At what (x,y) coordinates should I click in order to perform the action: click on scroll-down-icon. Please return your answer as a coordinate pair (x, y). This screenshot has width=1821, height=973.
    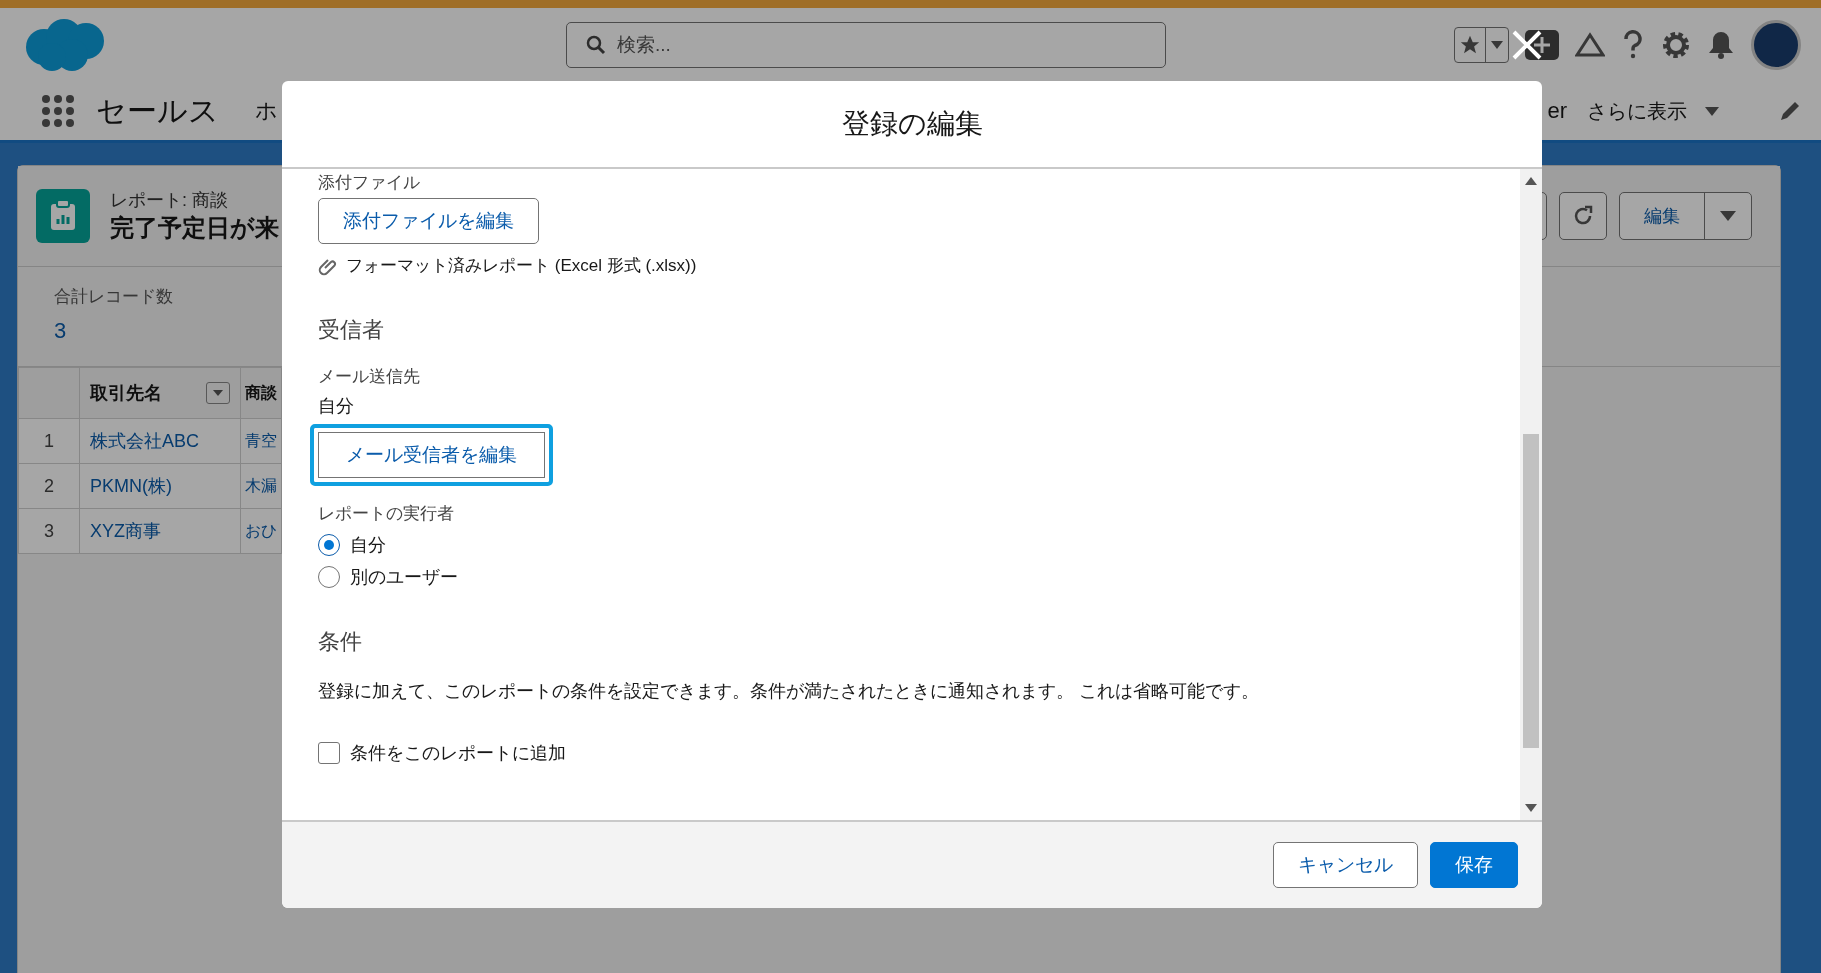
    Looking at the image, I should click on (1531, 808).